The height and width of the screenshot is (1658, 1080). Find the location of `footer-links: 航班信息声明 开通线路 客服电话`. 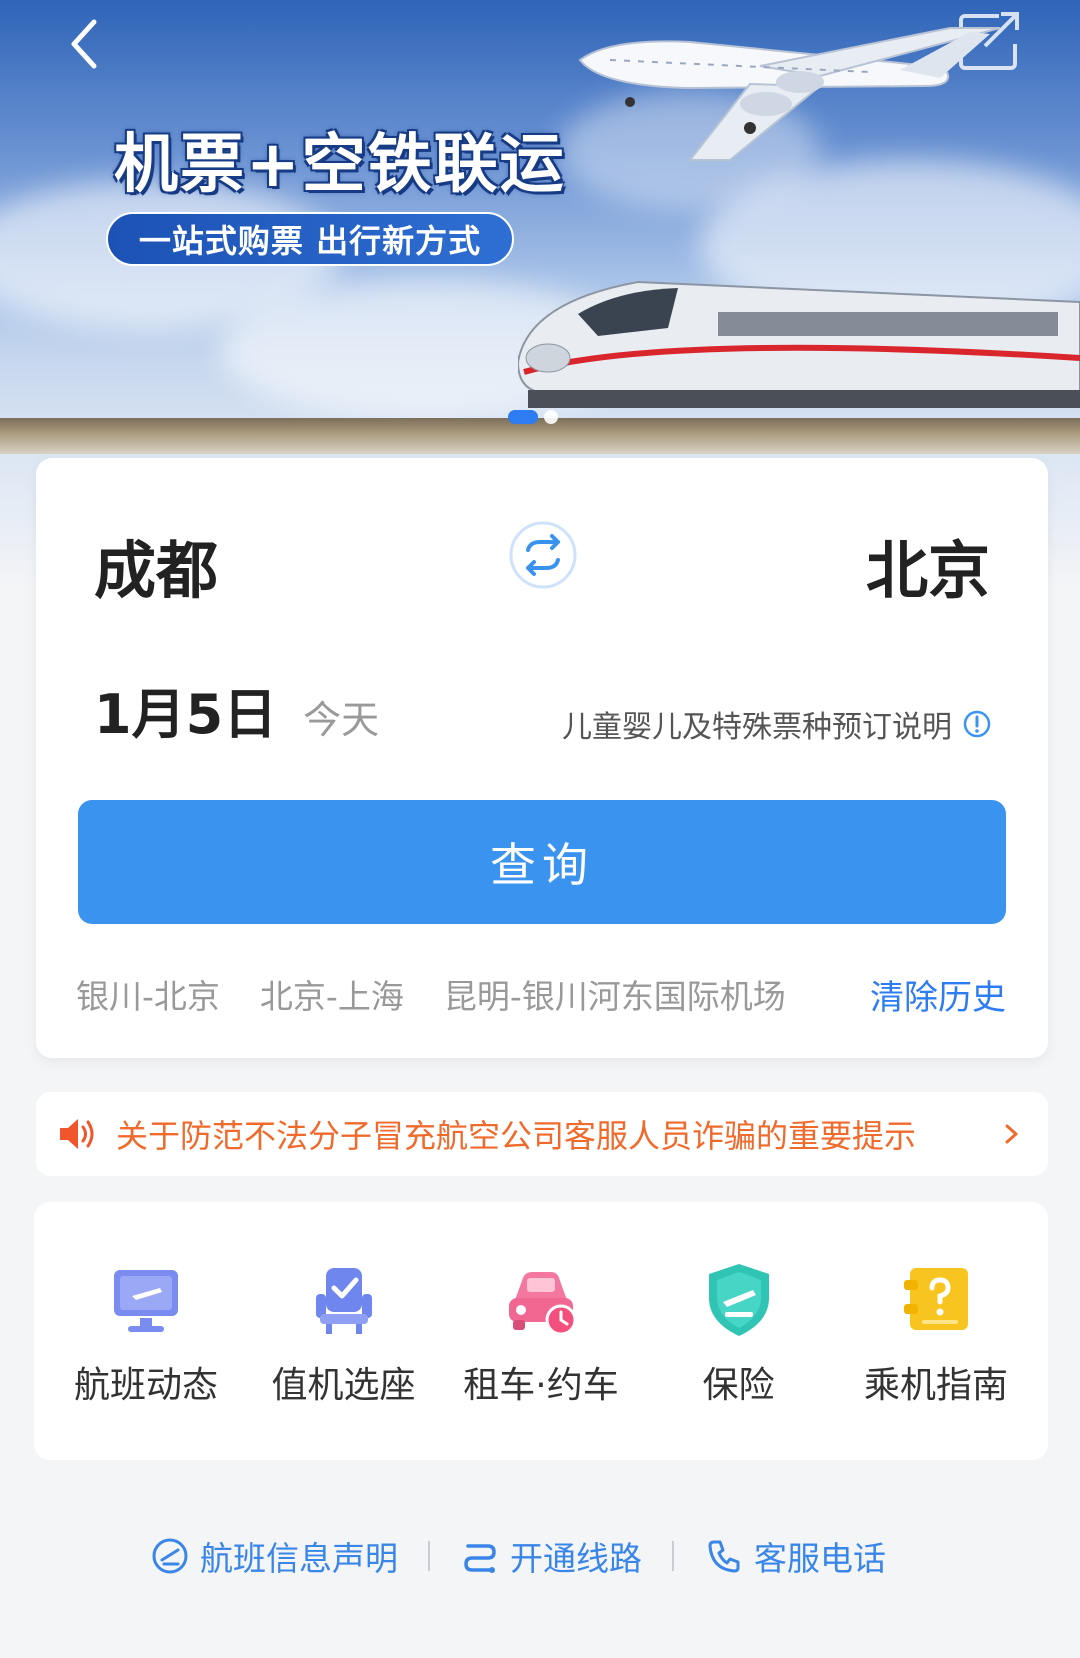

footer-links: 航班信息声明 开通线路 客服电话 is located at coordinates (550, 1556).